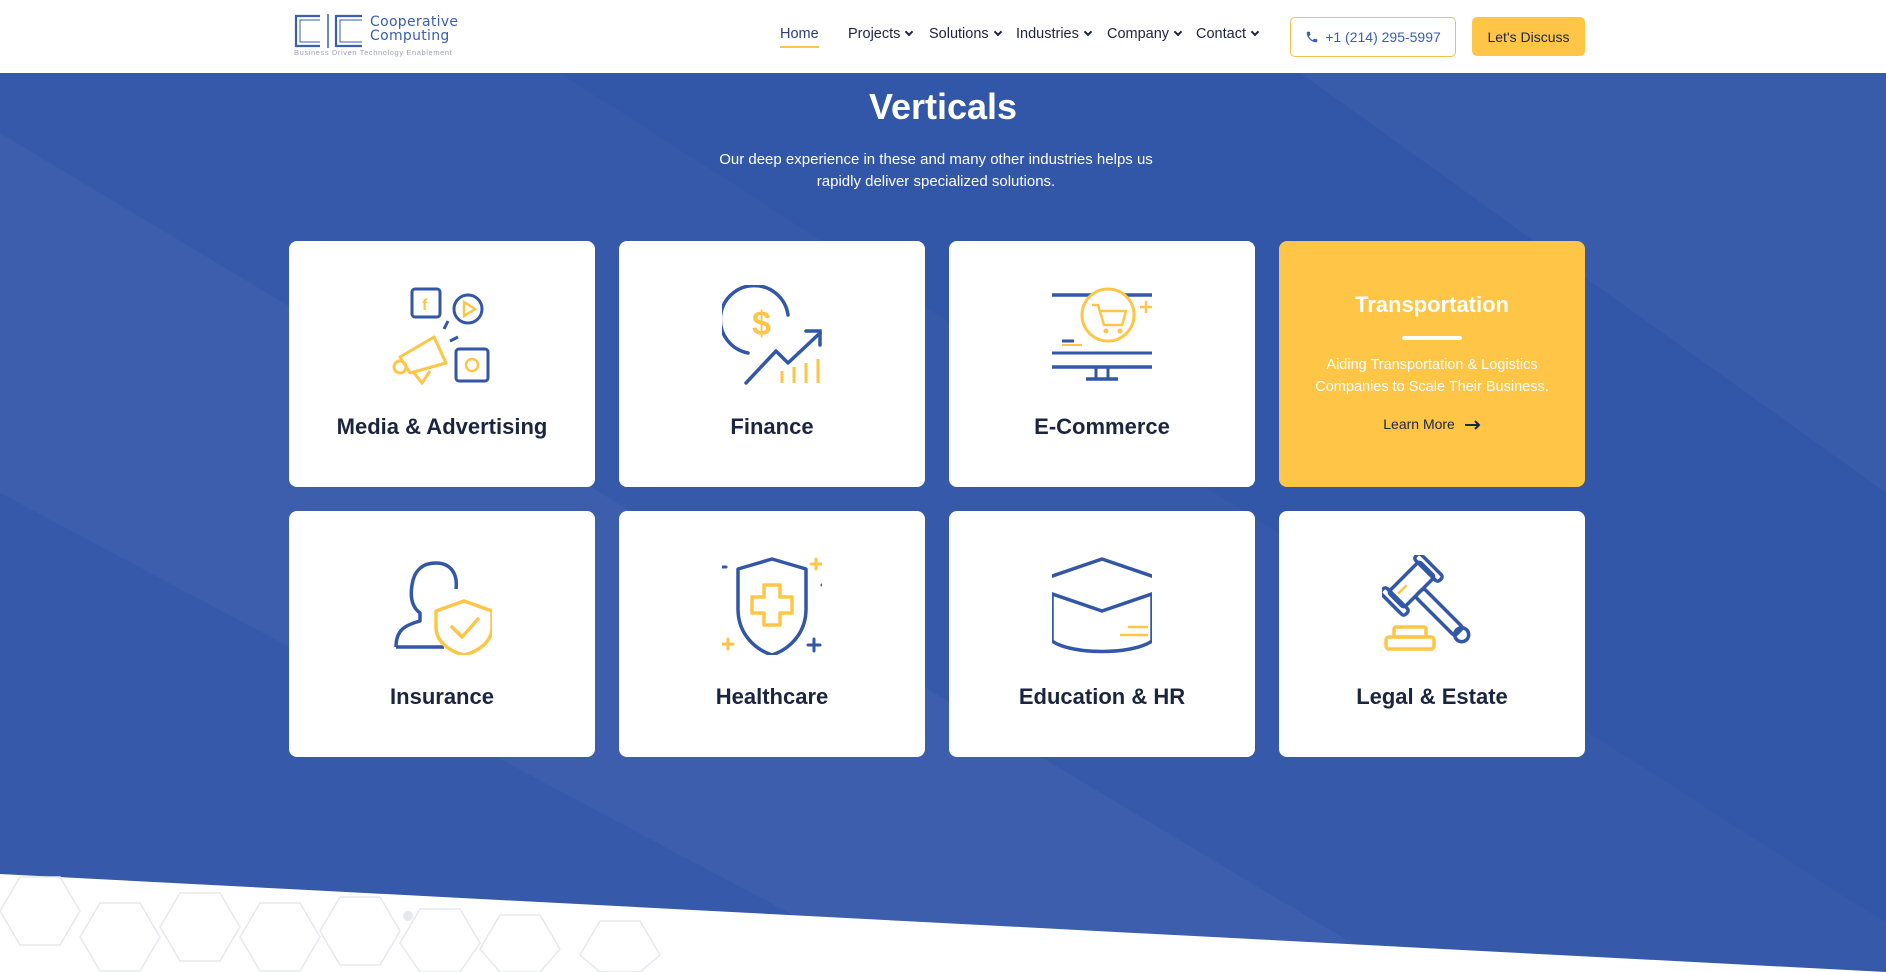  I want to click on nav-company: Company, so click(1145, 34).